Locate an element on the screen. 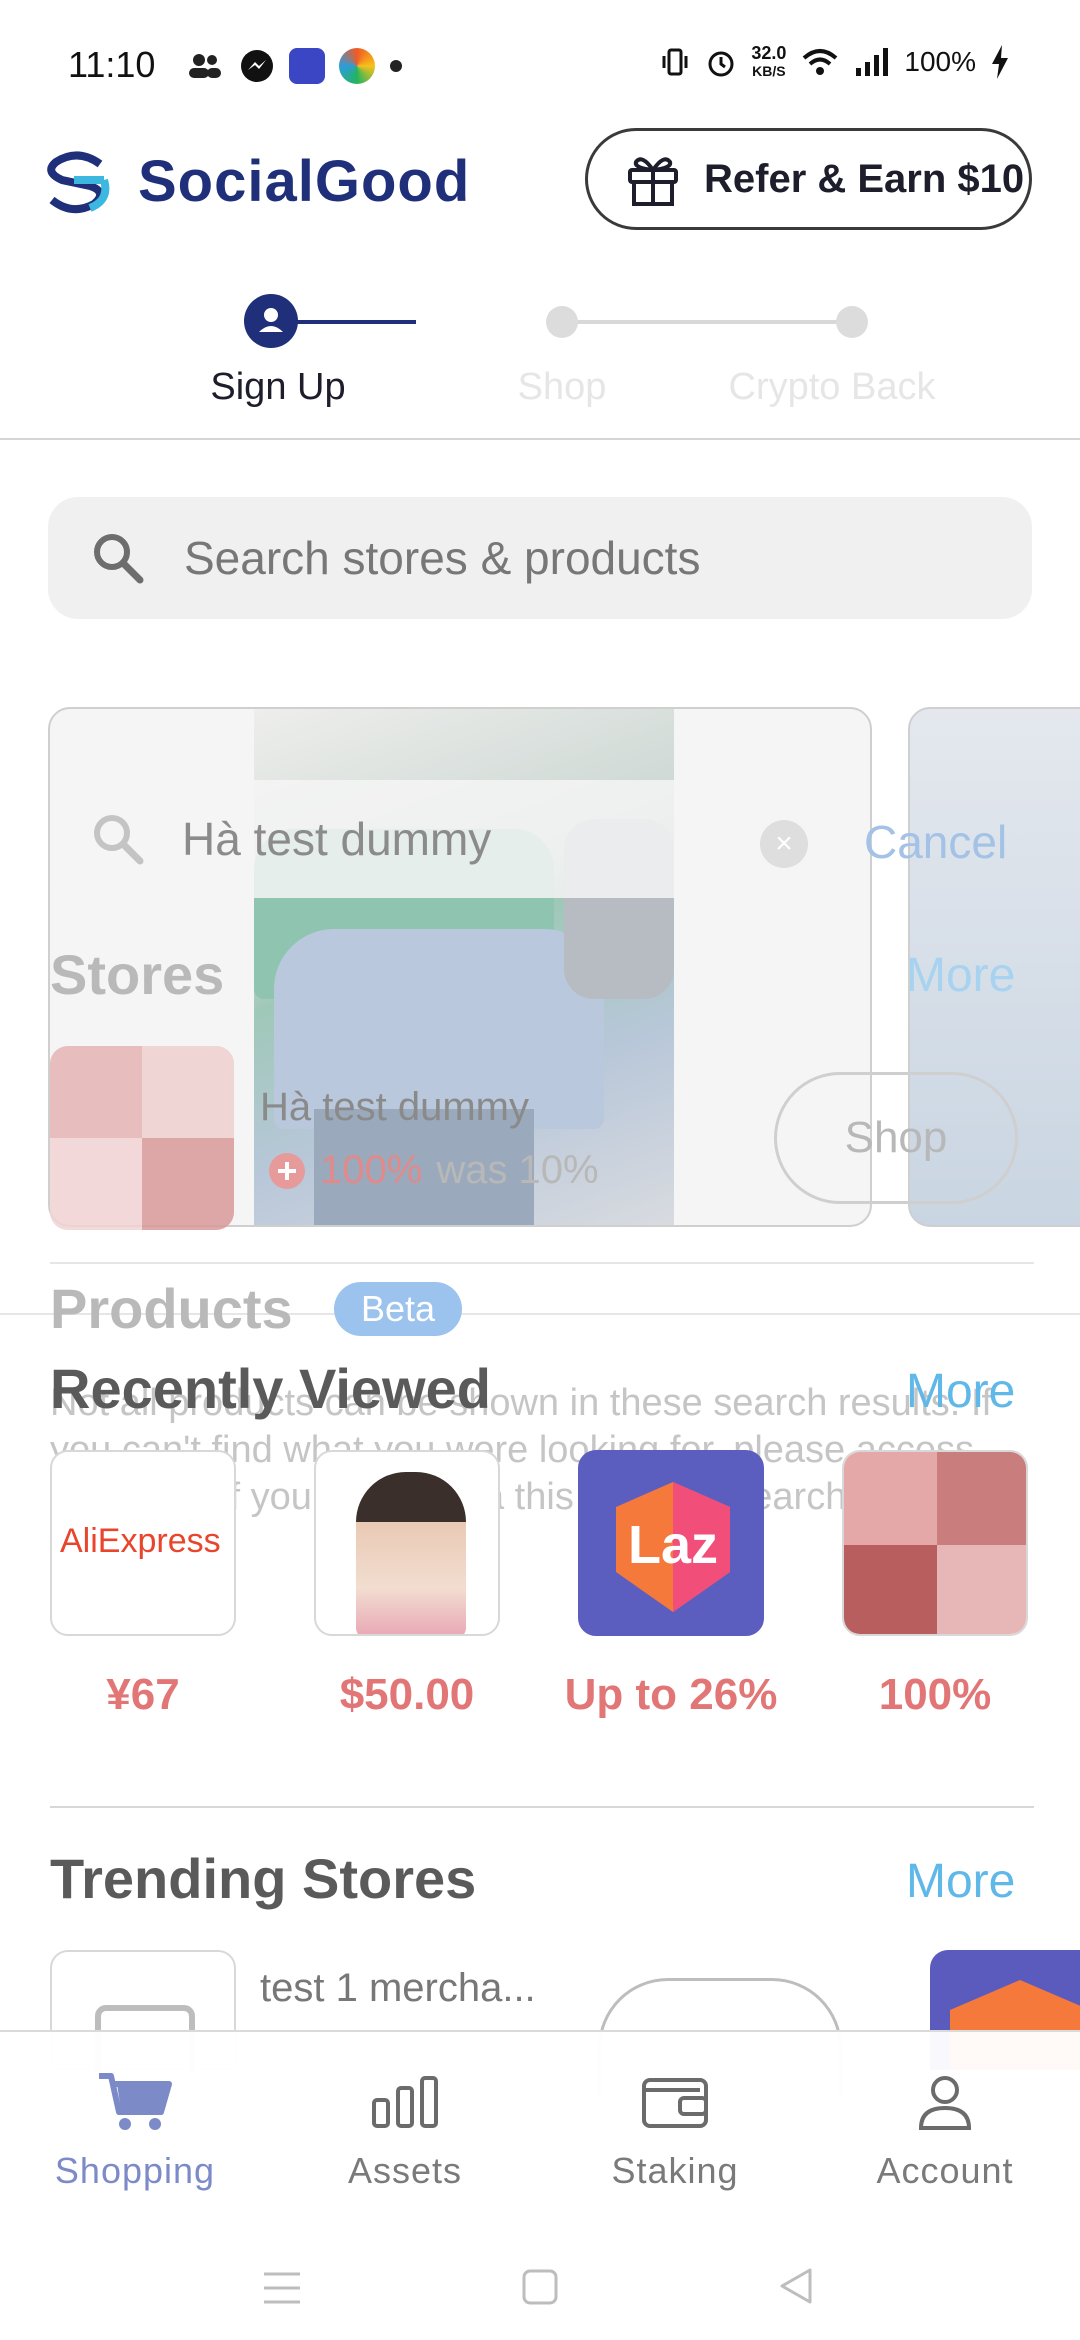  system-indicators: 32.0 KB/S 100% is located at coordinates (834, 62).